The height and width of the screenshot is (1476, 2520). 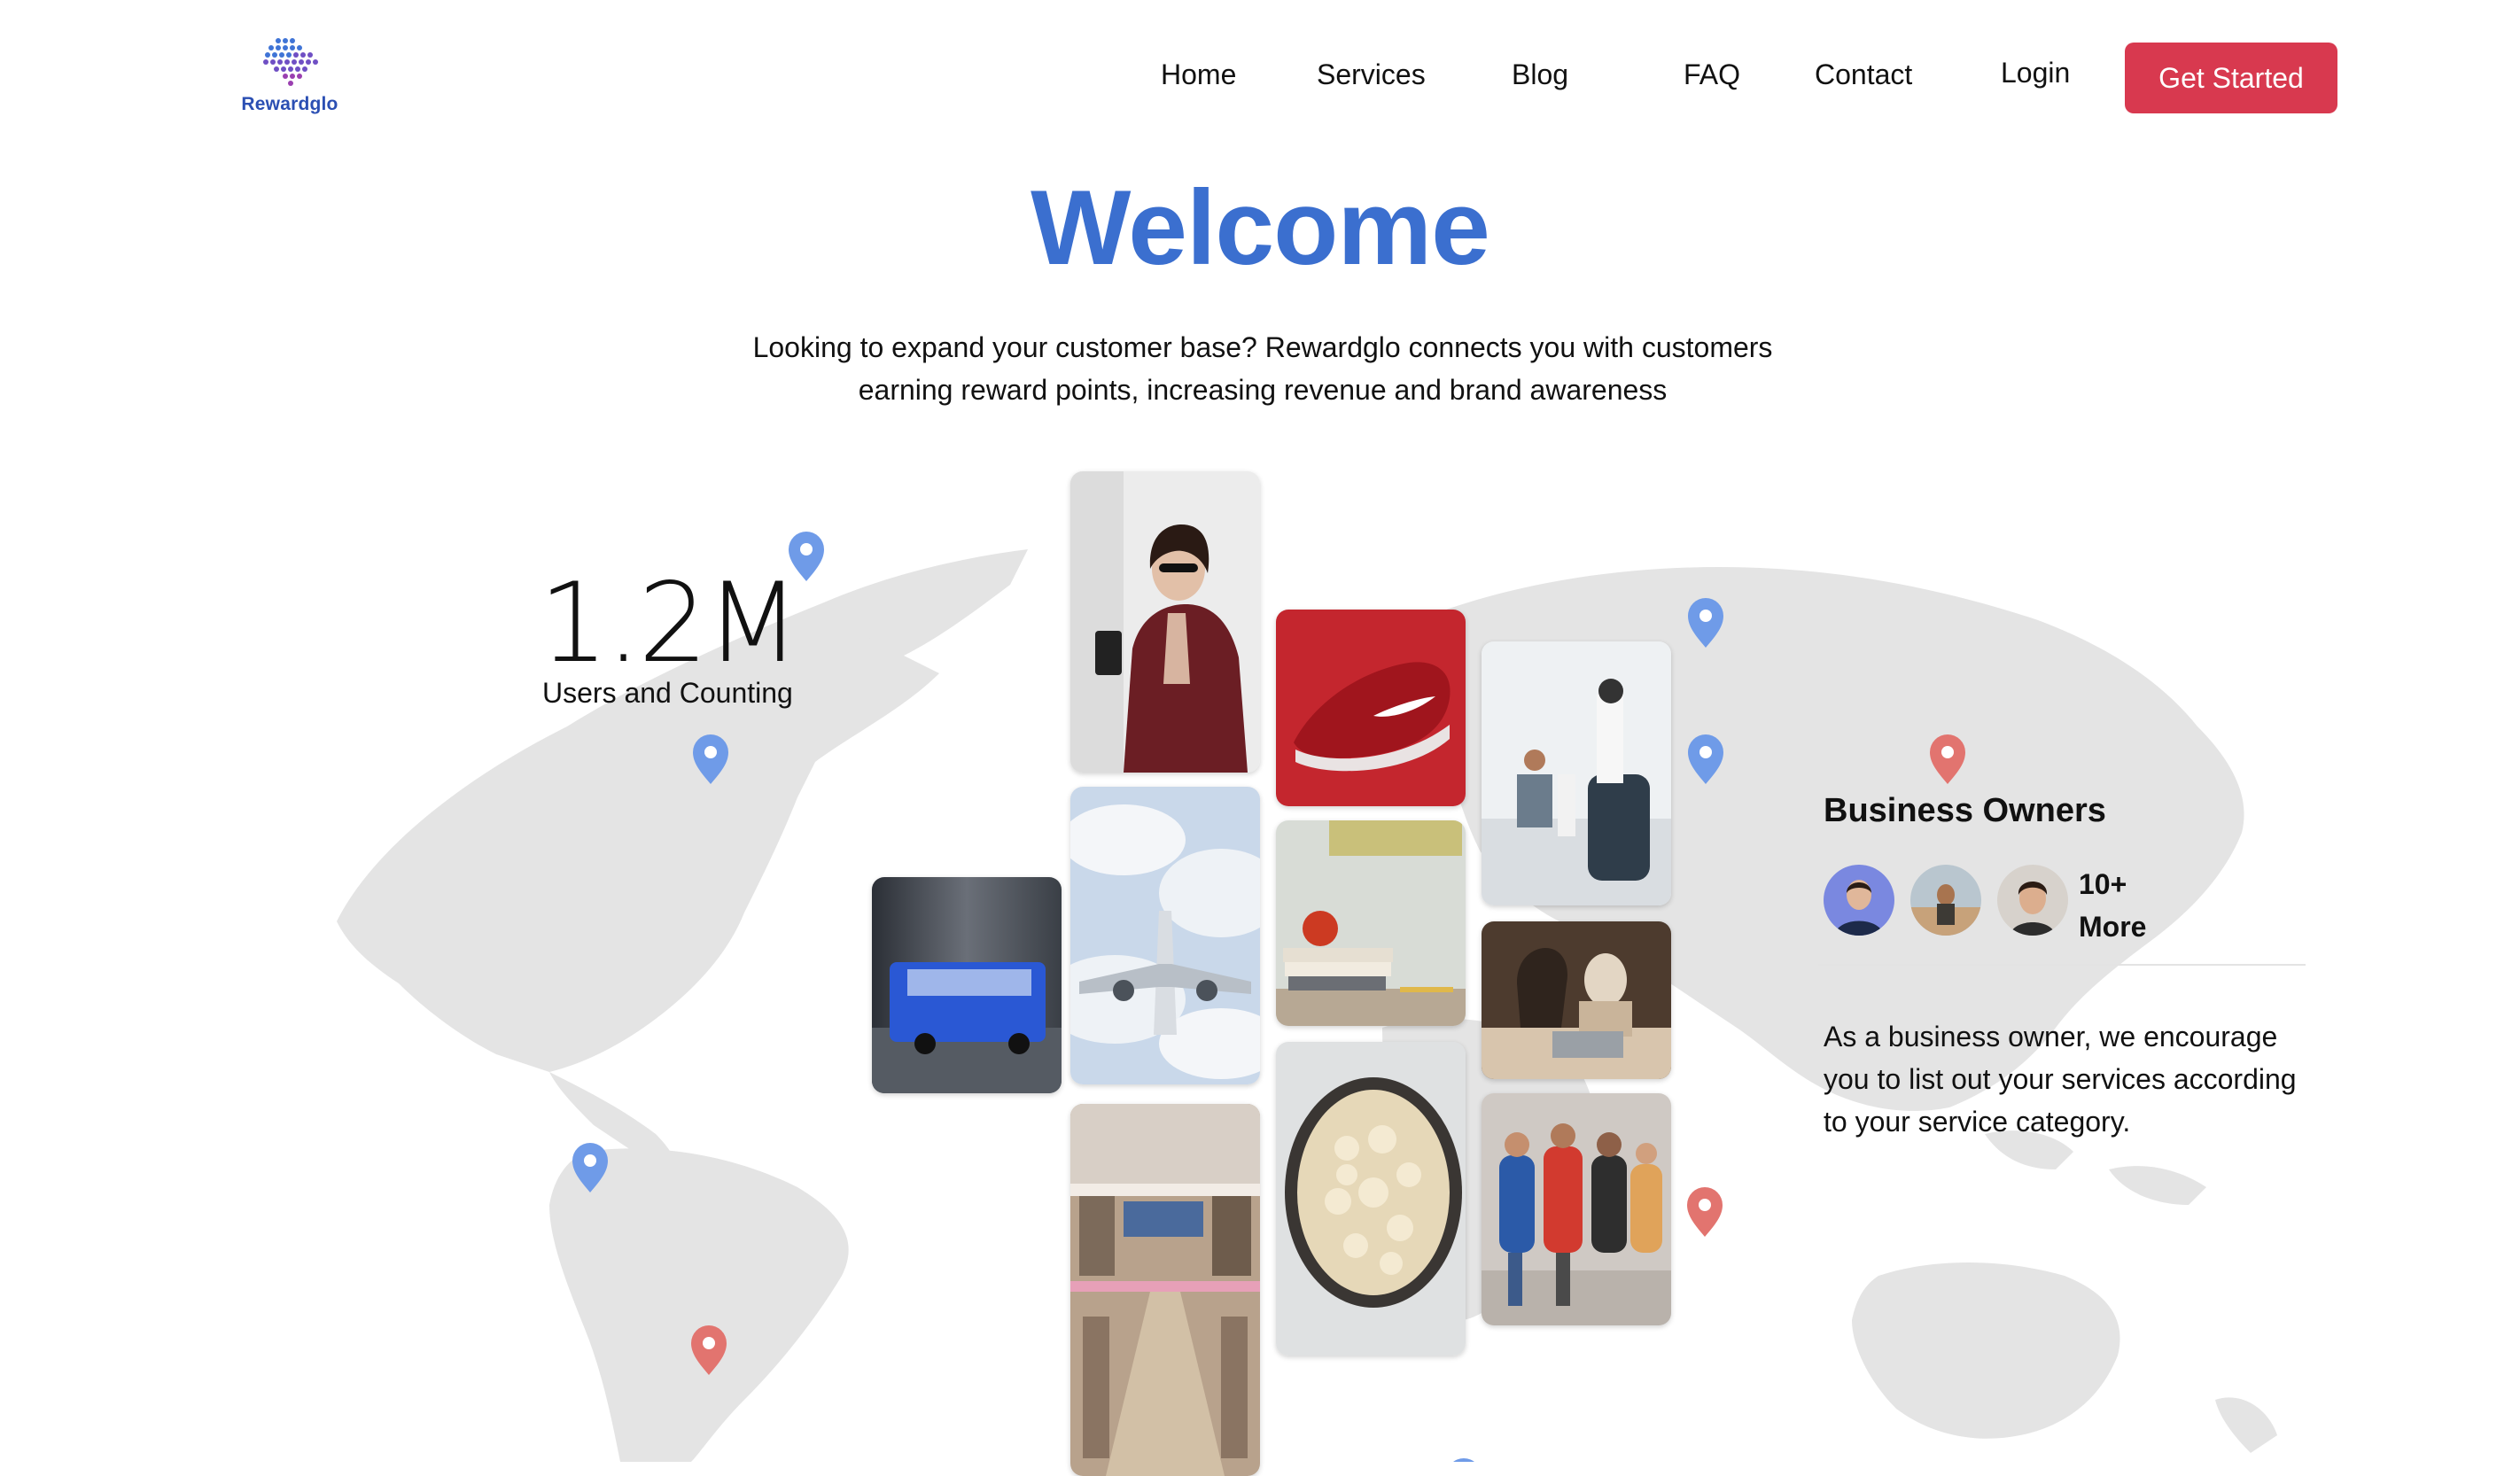 I want to click on get-started-button: Get Started, so click(x=2231, y=78).